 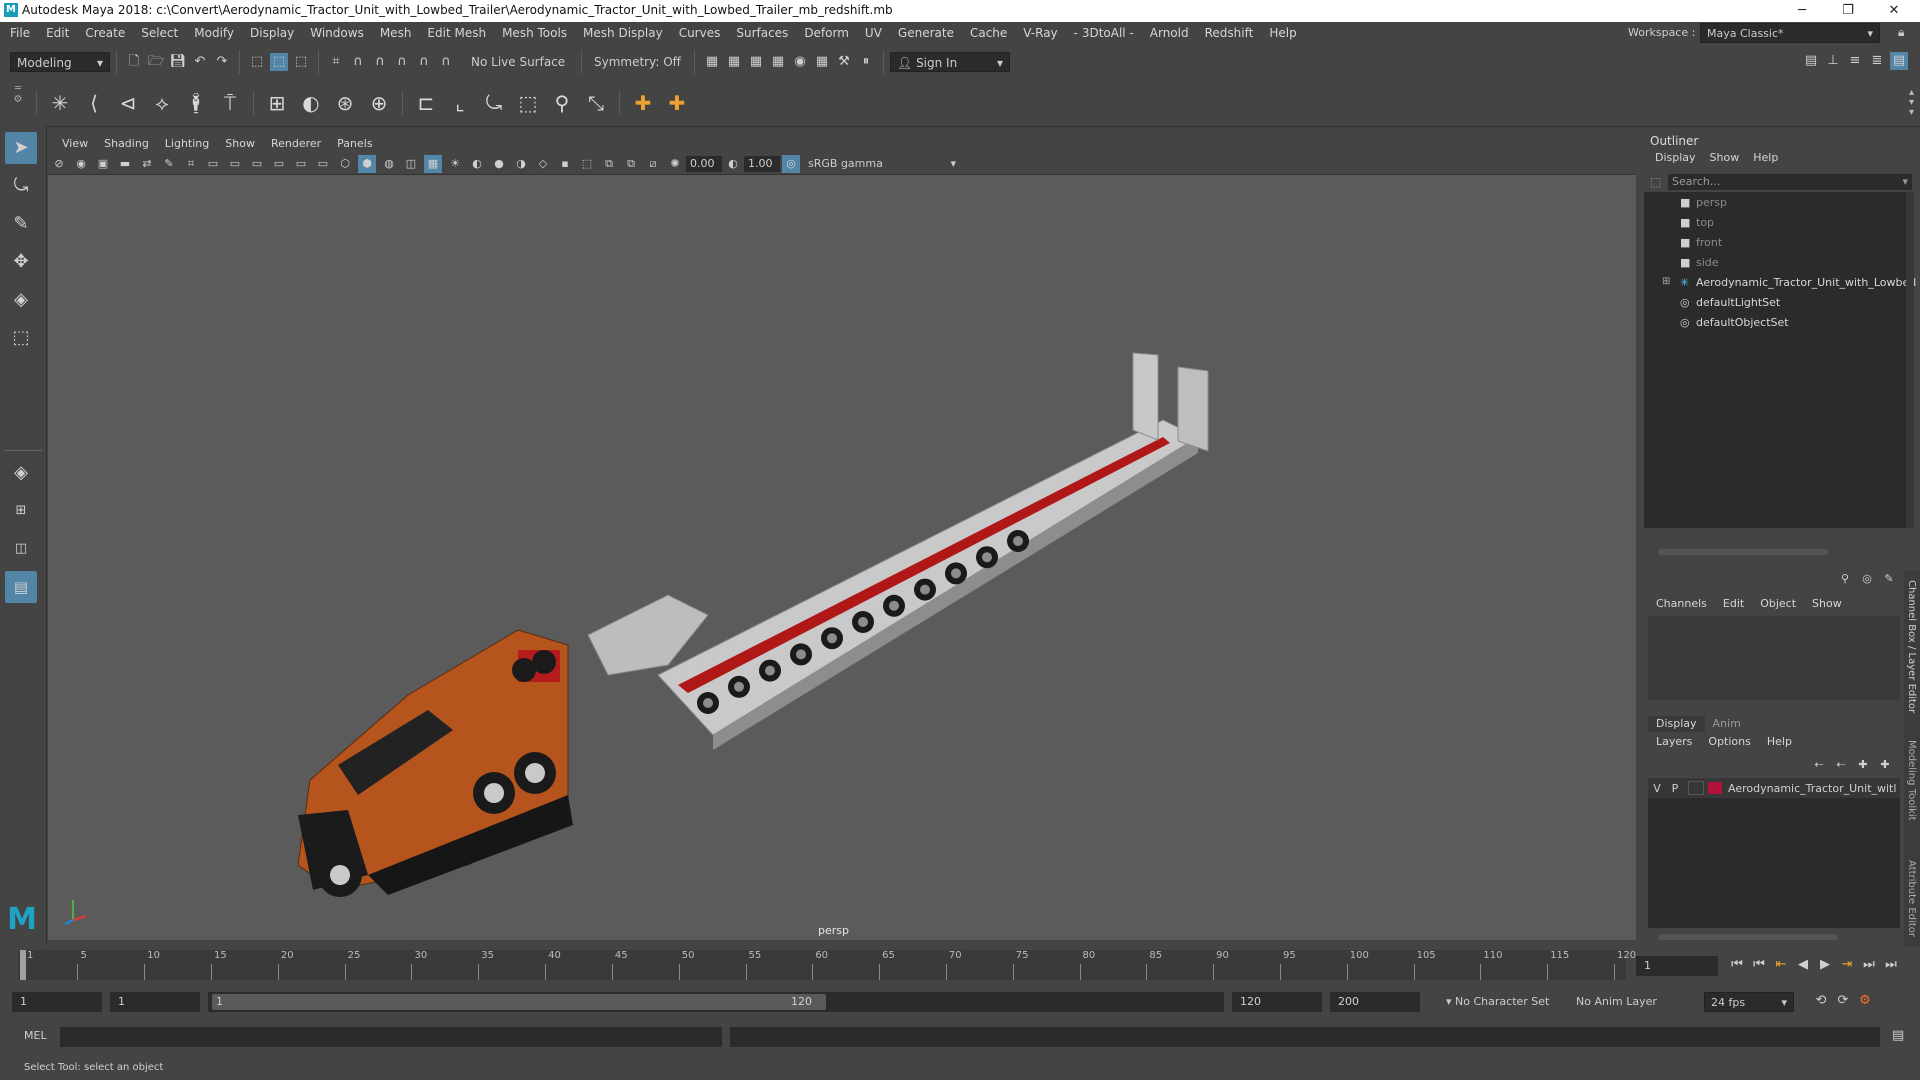 What do you see at coordinates (424, 62) in the screenshot?
I see `snap-surface-icon: ∩` at bounding box center [424, 62].